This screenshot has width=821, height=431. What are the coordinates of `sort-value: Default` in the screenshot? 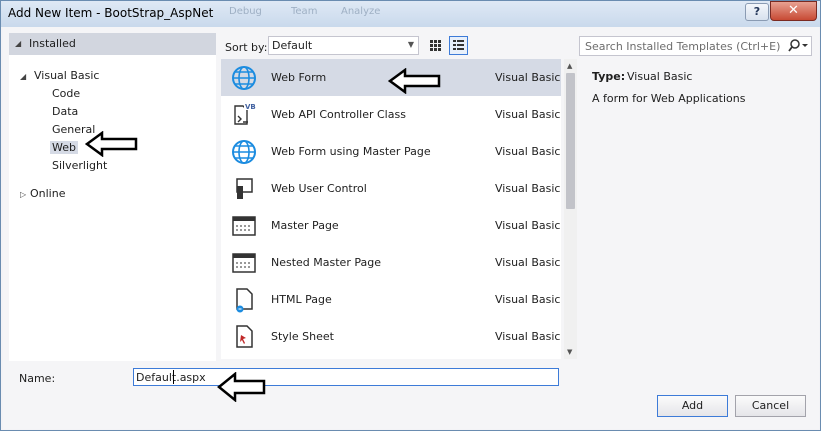 It's located at (292, 45).